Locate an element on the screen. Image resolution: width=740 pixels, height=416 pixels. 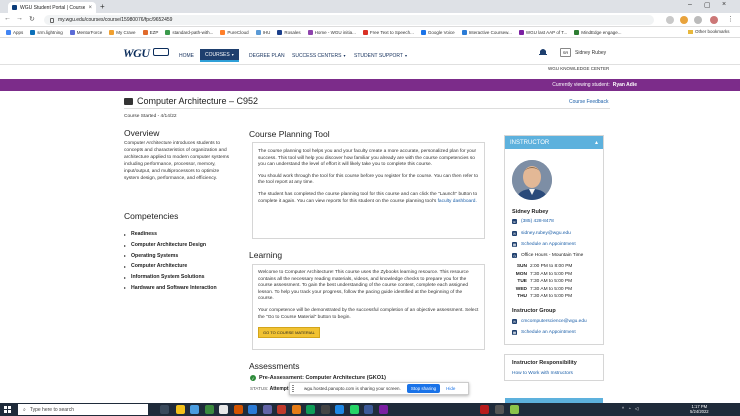
status-label: STATUS: is located at coordinates (259, 388).